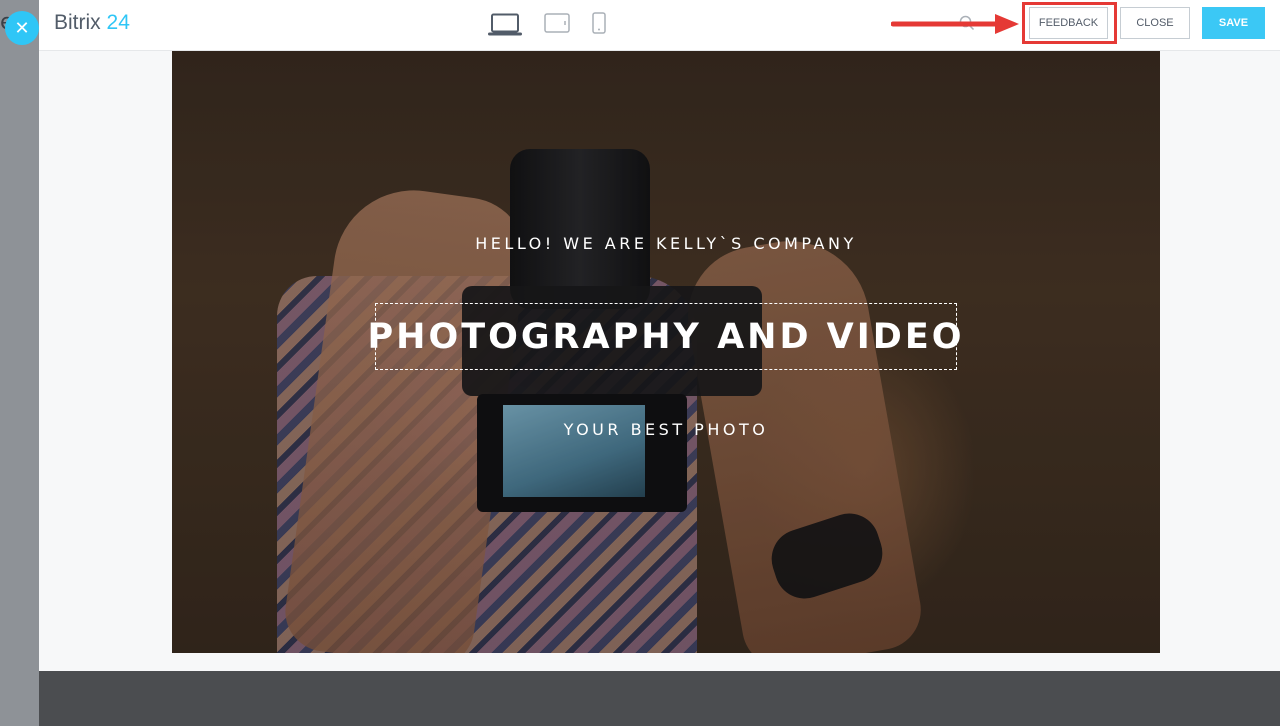 The height and width of the screenshot is (726, 1280). I want to click on next-block-dark, so click(659, 698).